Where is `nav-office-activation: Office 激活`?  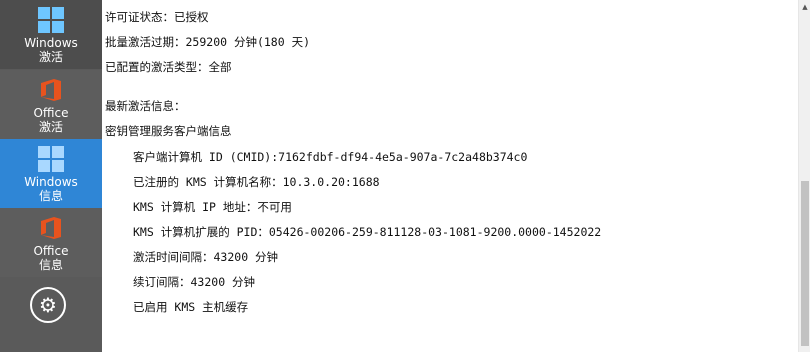 nav-office-activation: Office 激活 is located at coordinates (51, 104).